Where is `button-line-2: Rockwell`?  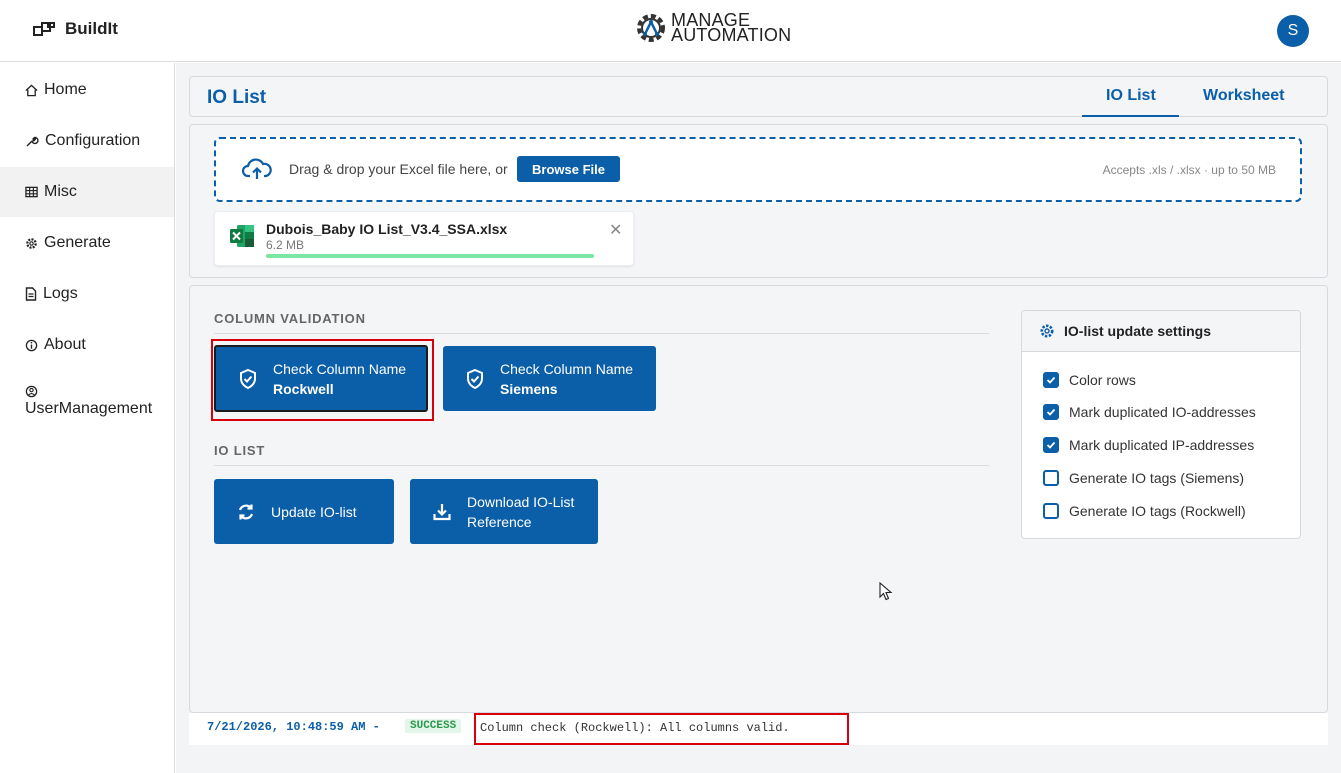
button-line-2: Rockwell is located at coordinates (303, 388).